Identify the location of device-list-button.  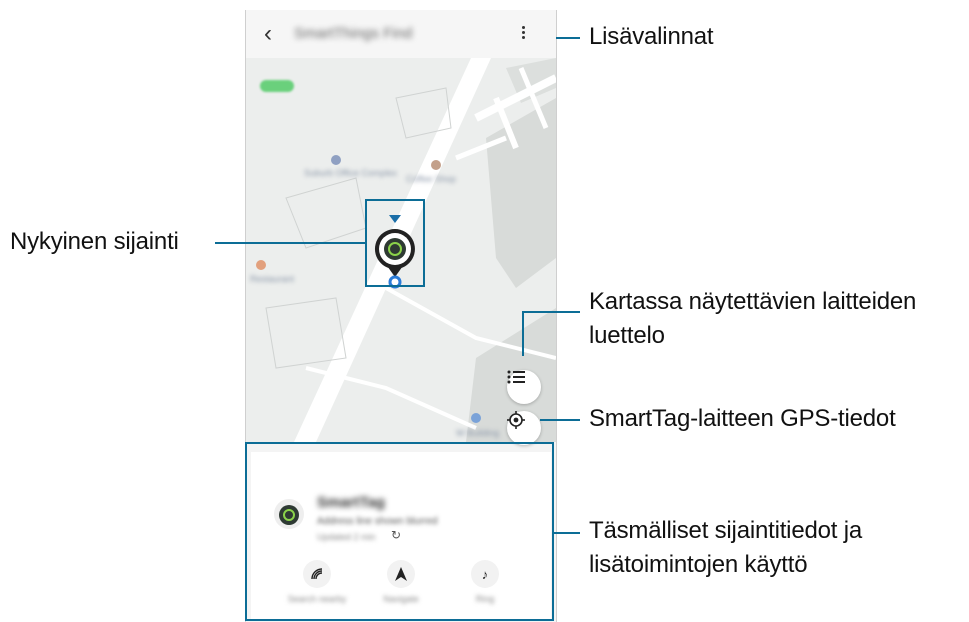
(524, 387).